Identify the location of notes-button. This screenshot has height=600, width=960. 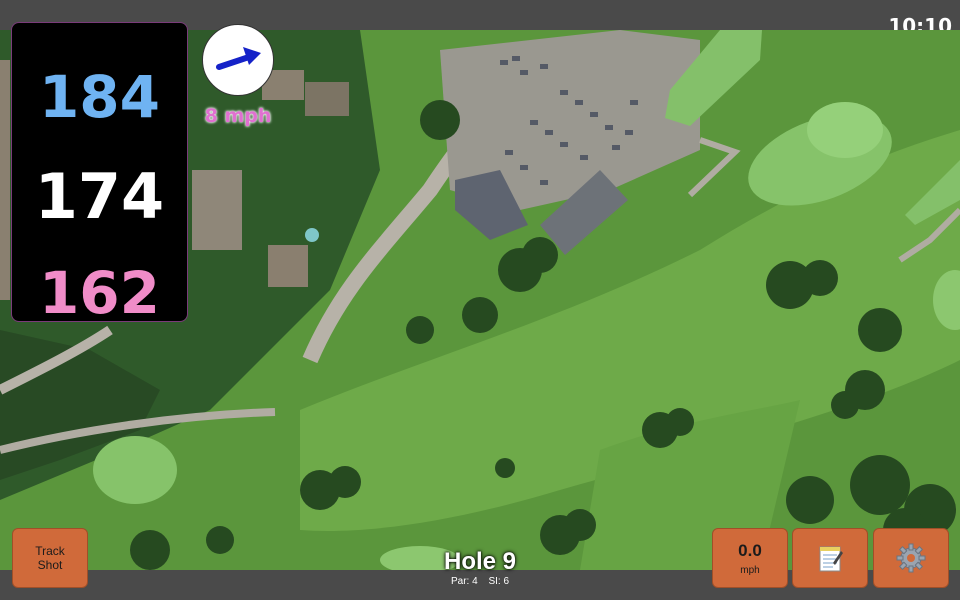
(830, 558).